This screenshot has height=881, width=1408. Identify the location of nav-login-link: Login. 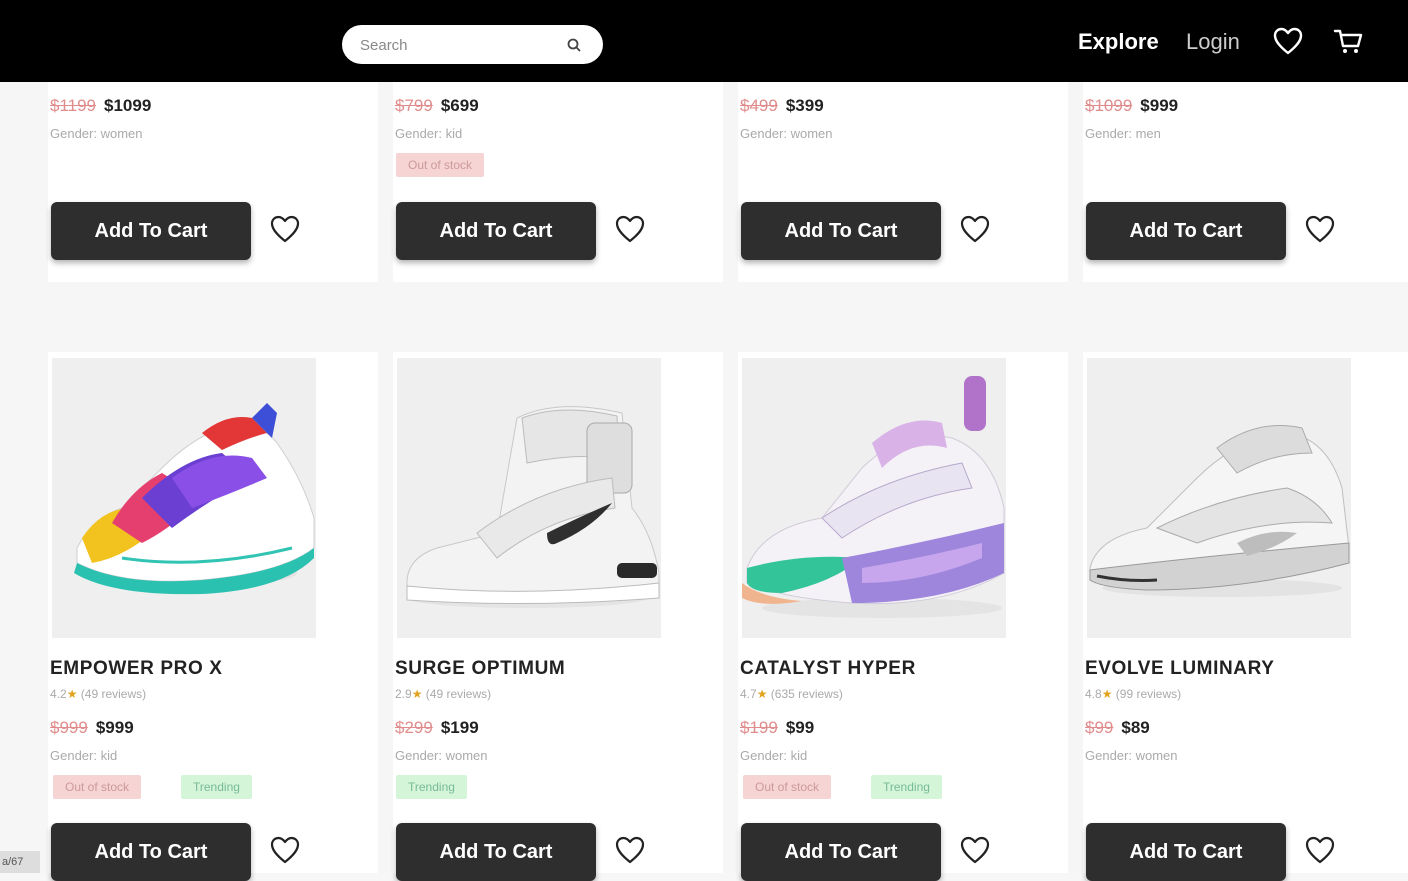
(1213, 42).